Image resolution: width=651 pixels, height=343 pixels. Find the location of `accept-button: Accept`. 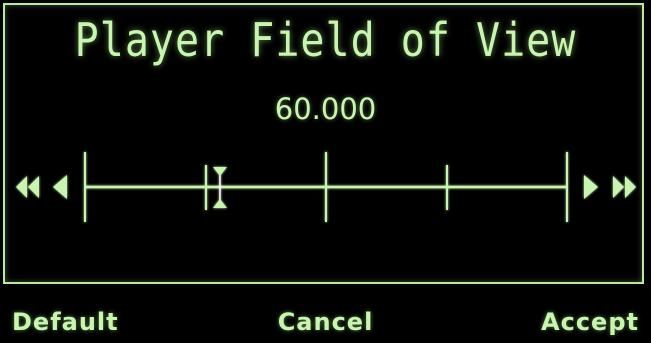

accept-button: Accept is located at coordinates (590, 322).